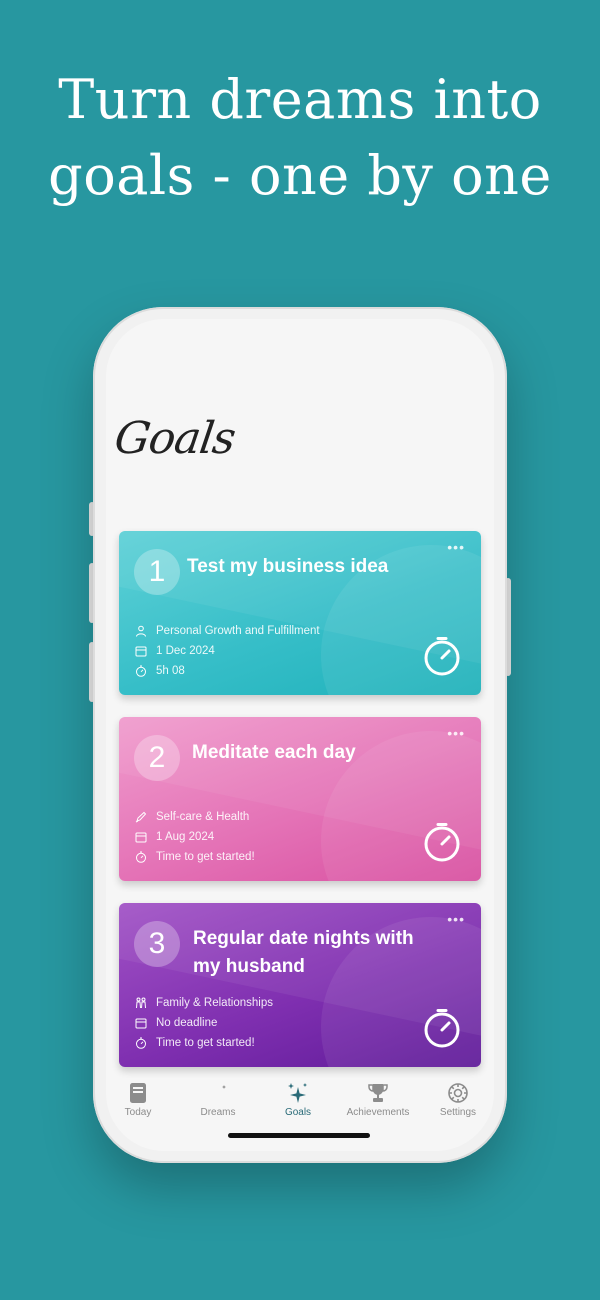 Image resolution: width=600 pixels, height=1300 pixels. I want to click on headline: Turn dreams into goals - one by one, so click(300, 138).